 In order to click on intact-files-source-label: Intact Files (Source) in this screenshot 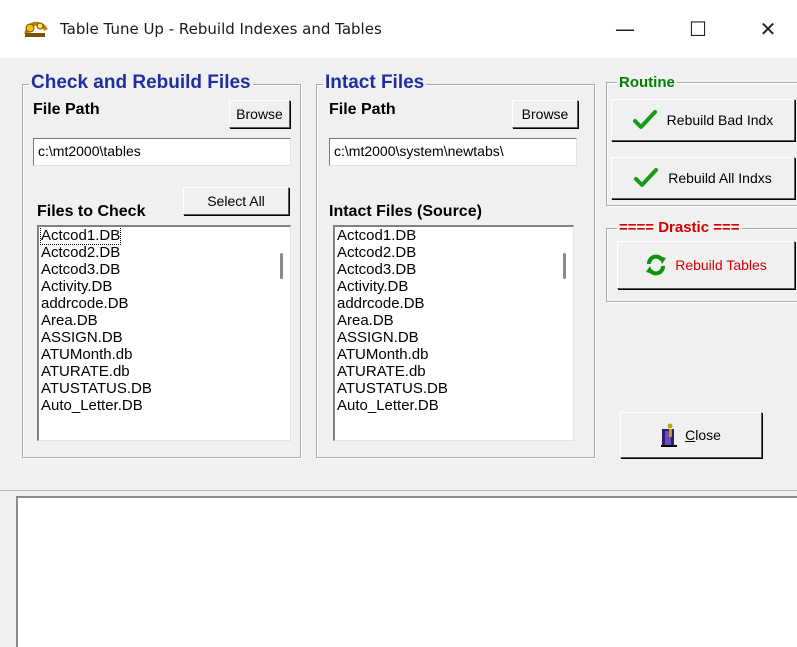, I will do `click(405, 211)`.